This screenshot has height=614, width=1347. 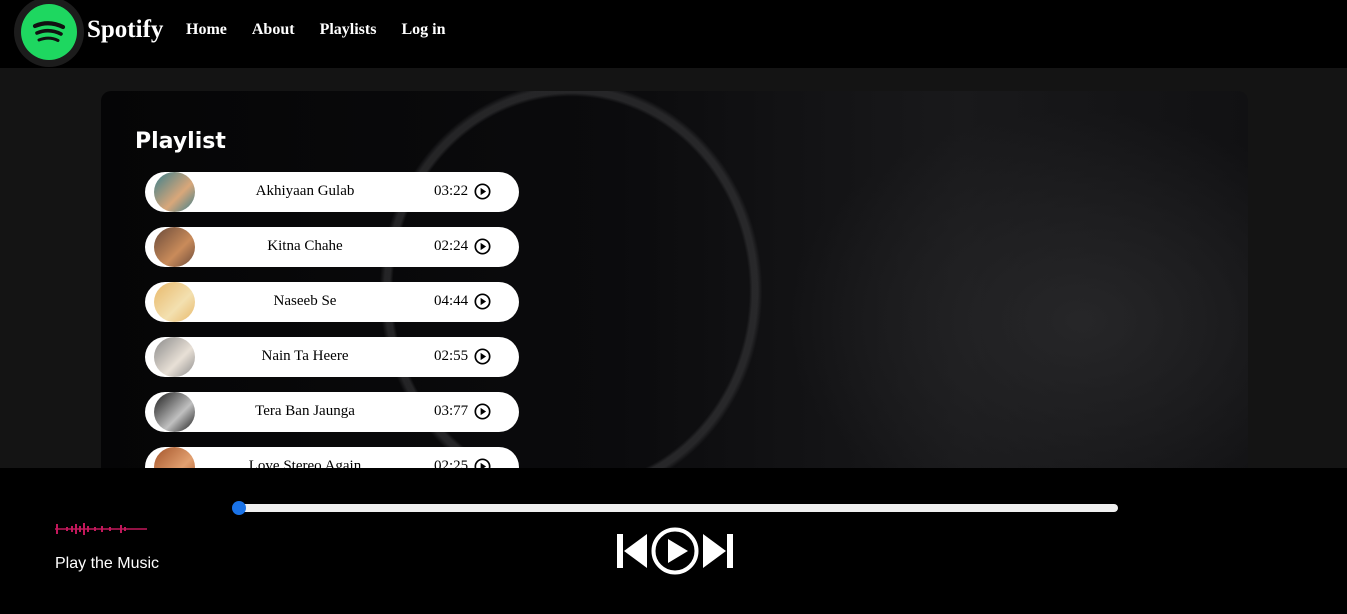 What do you see at coordinates (632, 551) in the screenshot?
I see `skip-previous-icon` at bounding box center [632, 551].